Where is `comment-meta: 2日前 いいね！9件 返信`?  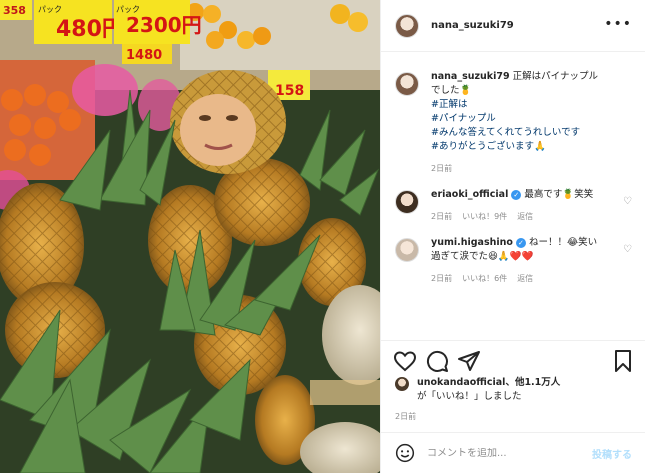 comment-meta: 2日前 いいね！9件 返信 is located at coordinates (518, 216).